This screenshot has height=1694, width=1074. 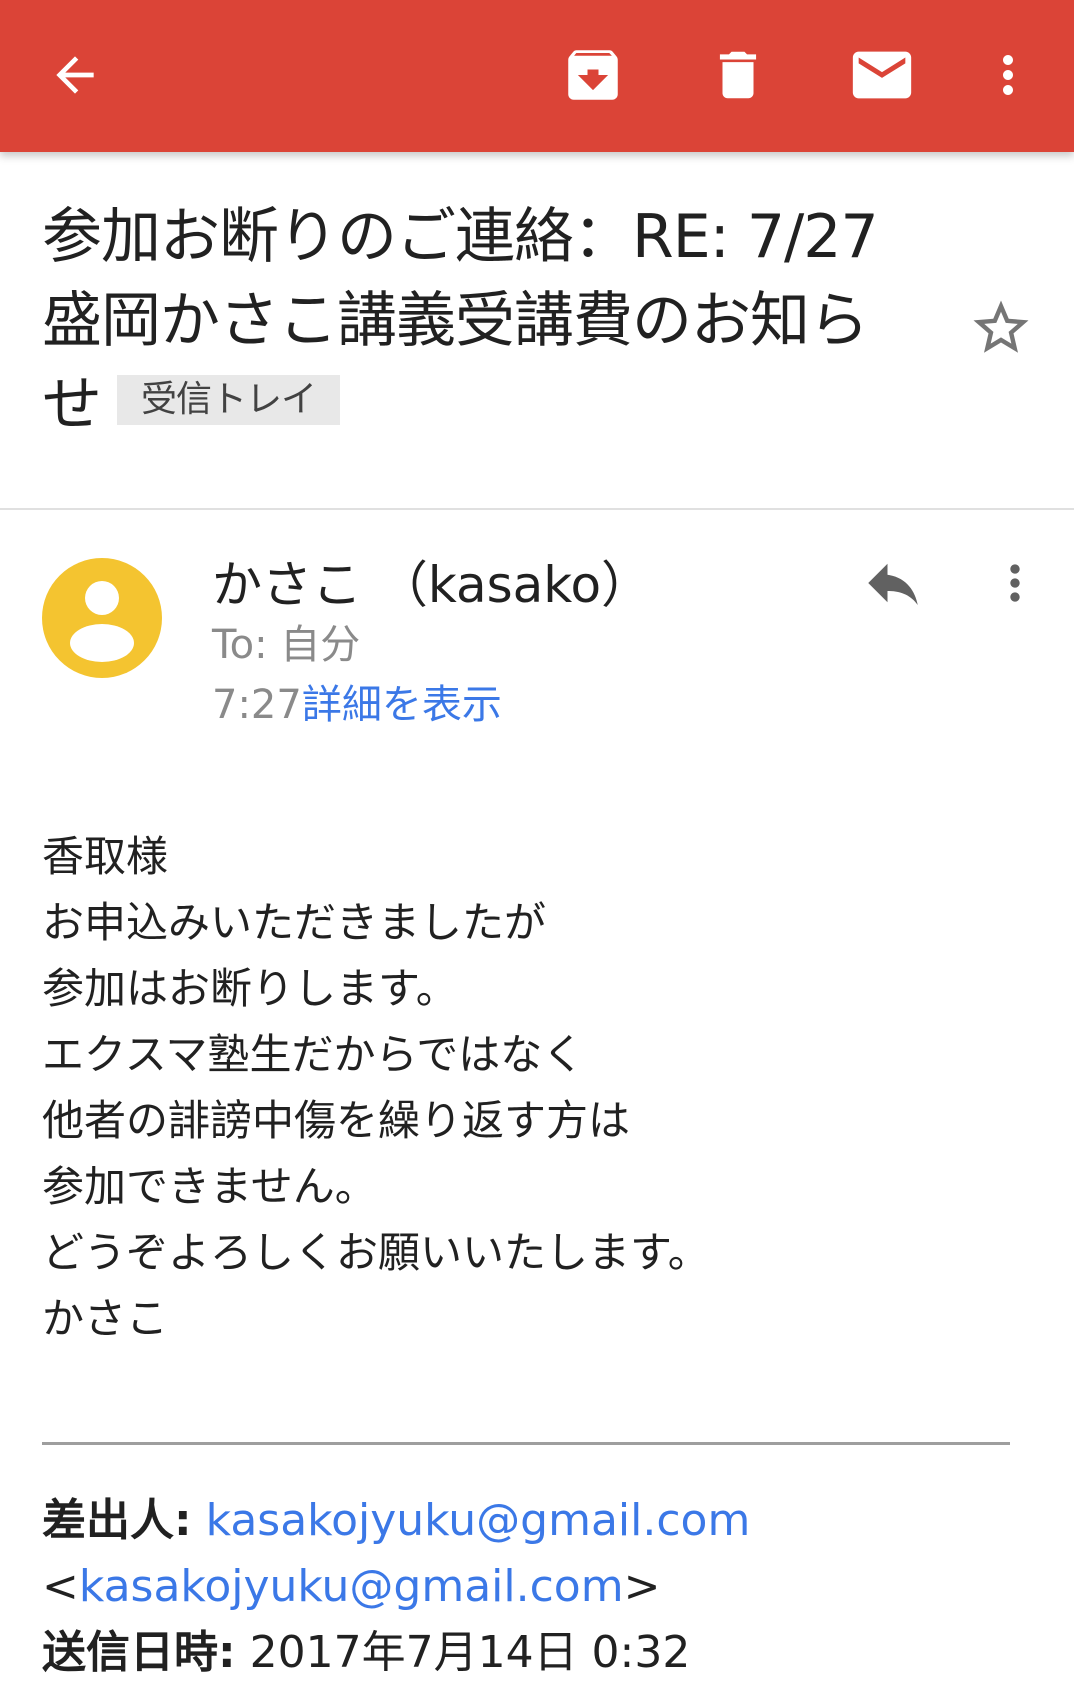 I want to click on person-icon, so click(x=102, y=621).